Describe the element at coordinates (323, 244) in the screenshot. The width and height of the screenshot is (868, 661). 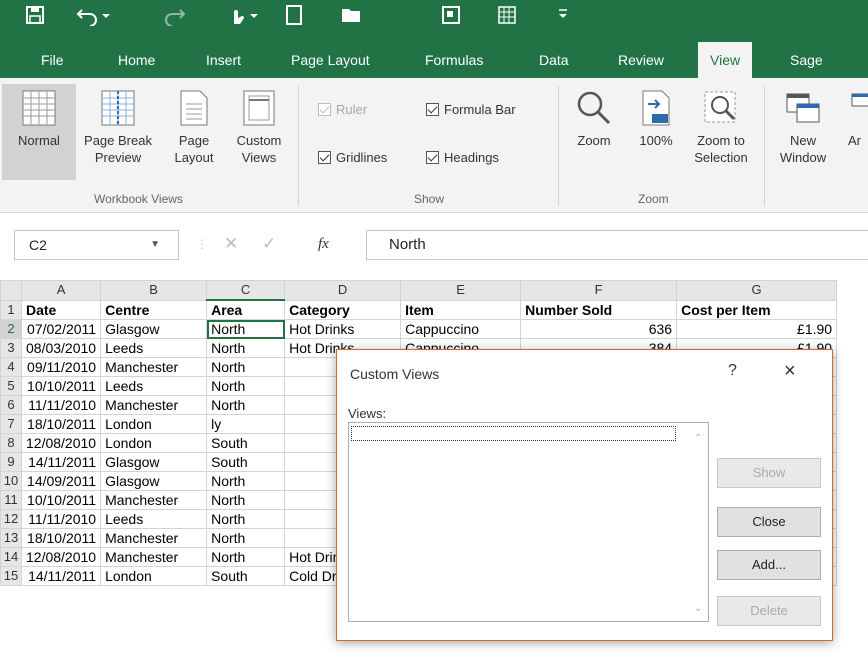
I see `insert-function-icon: fx` at that location.